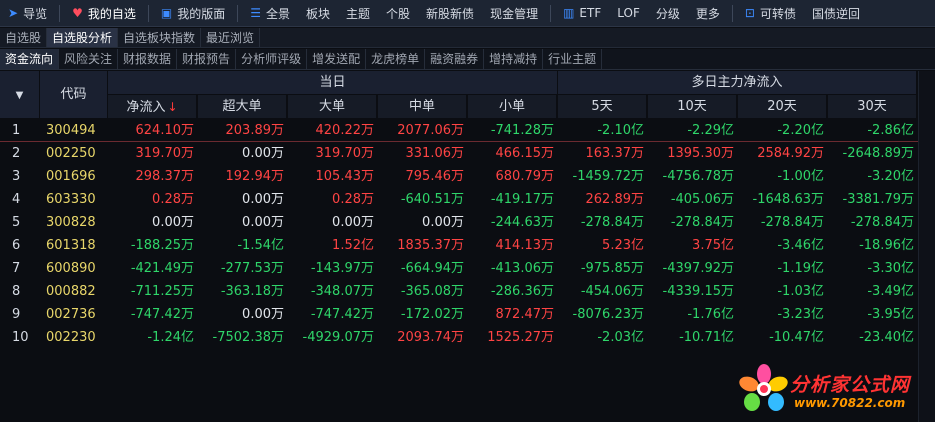 This screenshot has width=935, height=422. I want to click on tab-watchlist-1: 自选股分析, so click(83, 37).